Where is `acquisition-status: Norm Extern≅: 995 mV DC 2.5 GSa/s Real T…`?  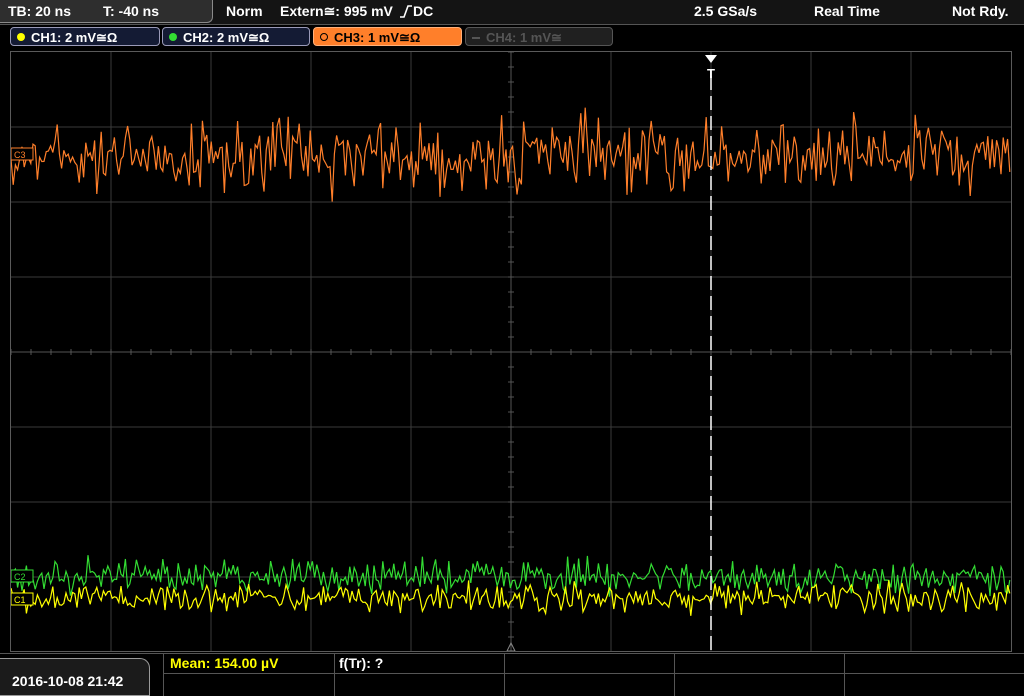
acquisition-status: Norm Extern≅: 995 mV DC 2.5 GSa/s Real T… is located at coordinates (621, 11).